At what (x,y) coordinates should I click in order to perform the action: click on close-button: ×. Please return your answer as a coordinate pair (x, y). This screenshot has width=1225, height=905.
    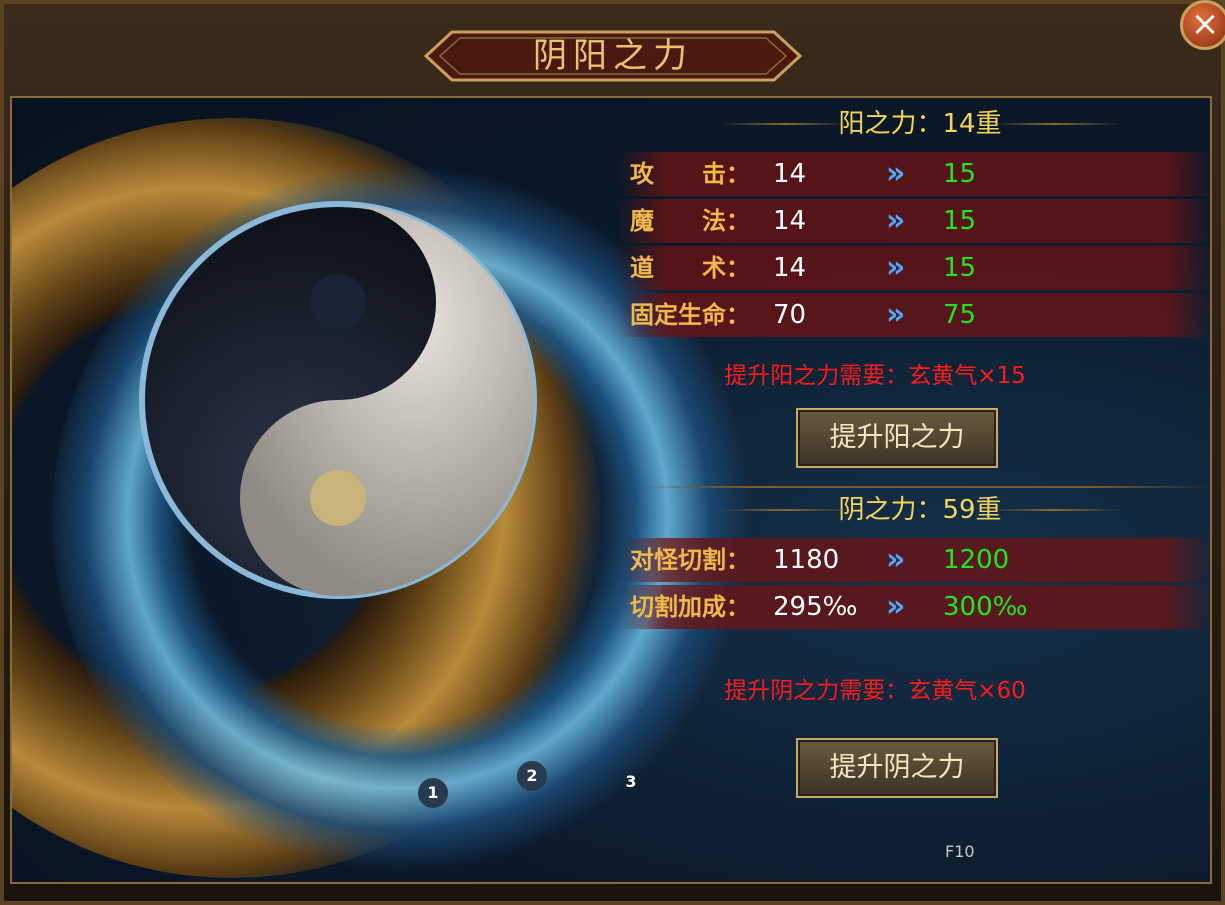
    Looking at the image, I should click on (1202, 25).